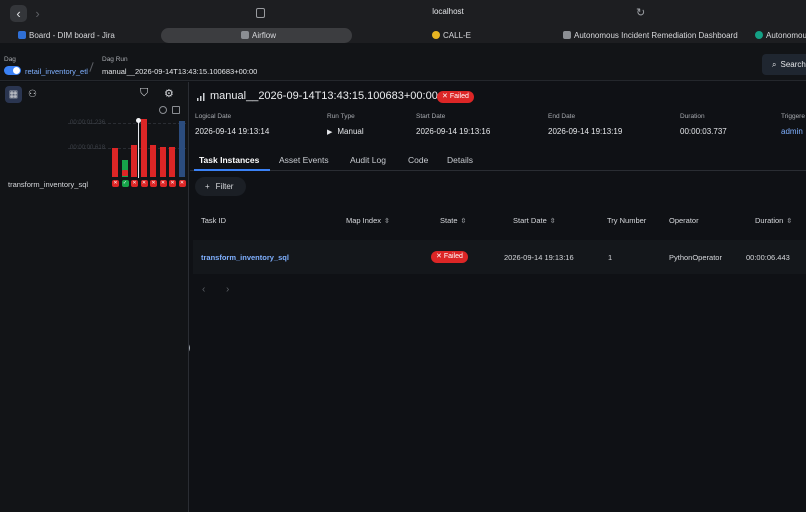 Image resolution: width=806 pixels, height=512 pixels. I want to click on try-number-cell: 1, so click(610, 257).